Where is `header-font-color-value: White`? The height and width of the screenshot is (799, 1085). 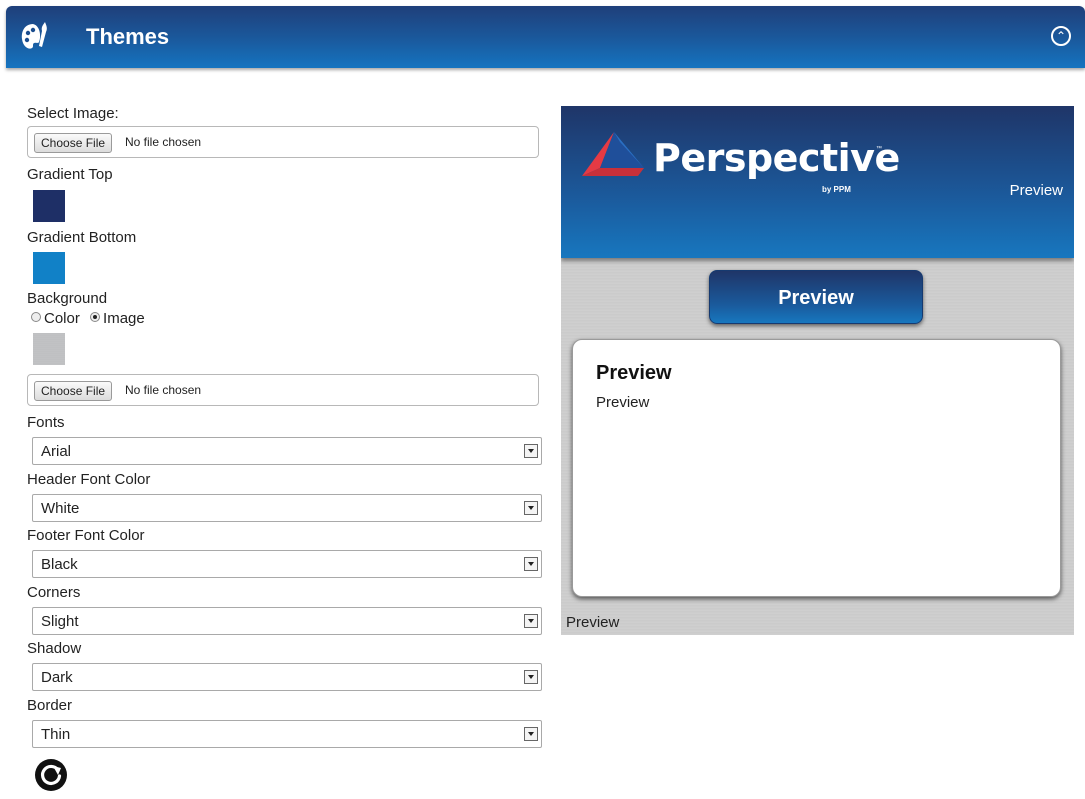 header-font-color-value: White is located at coordinates (60, 508).